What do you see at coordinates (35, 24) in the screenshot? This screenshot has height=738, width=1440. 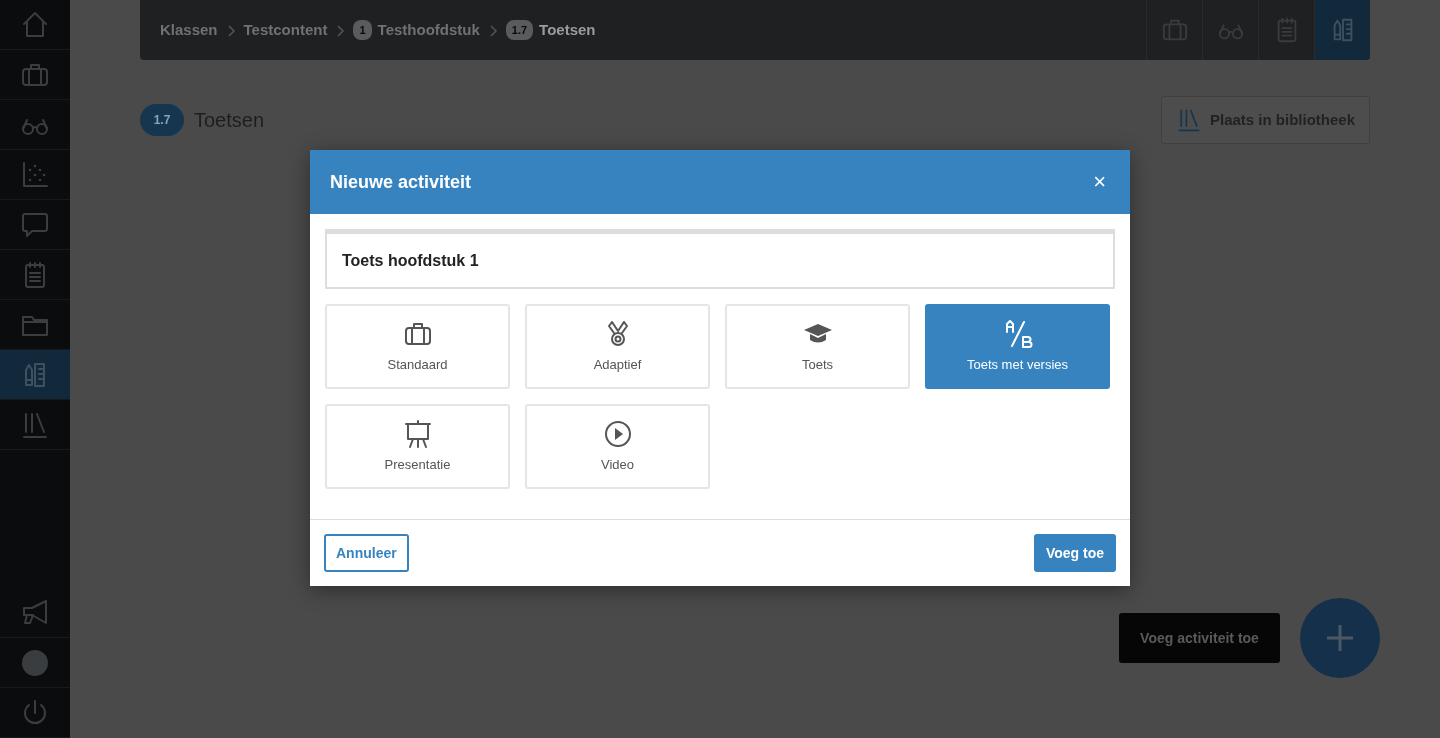 I see `home-icon` at bounding box center [35, 24].